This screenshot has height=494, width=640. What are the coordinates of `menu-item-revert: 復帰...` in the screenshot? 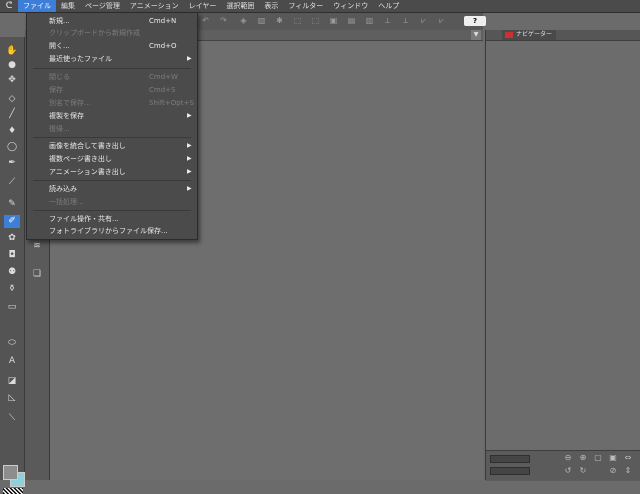 It's located at (59, 129).